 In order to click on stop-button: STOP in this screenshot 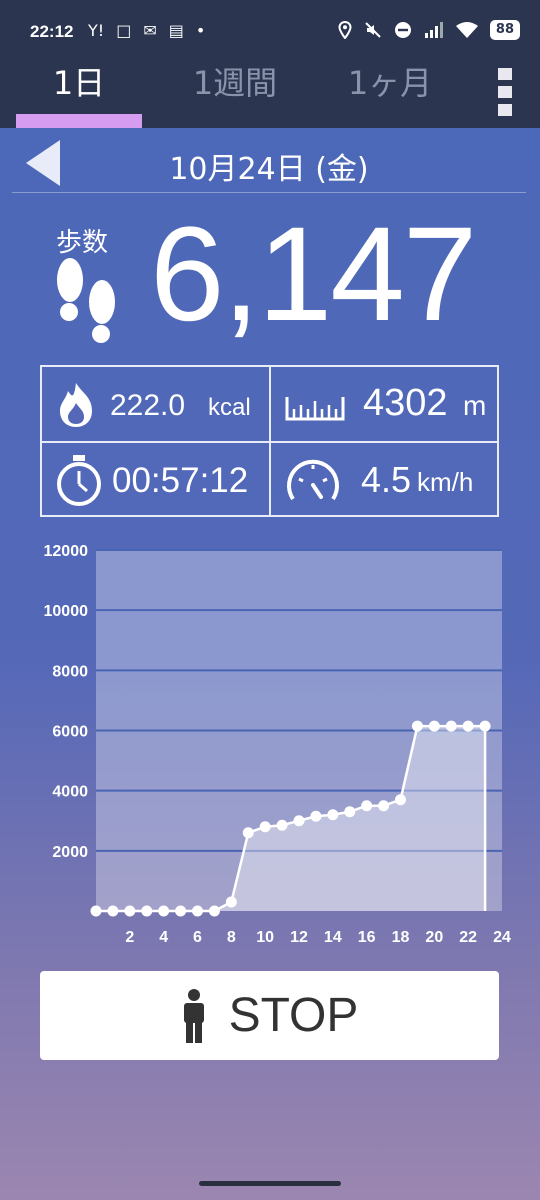, I will do `click(269, 1015)`.